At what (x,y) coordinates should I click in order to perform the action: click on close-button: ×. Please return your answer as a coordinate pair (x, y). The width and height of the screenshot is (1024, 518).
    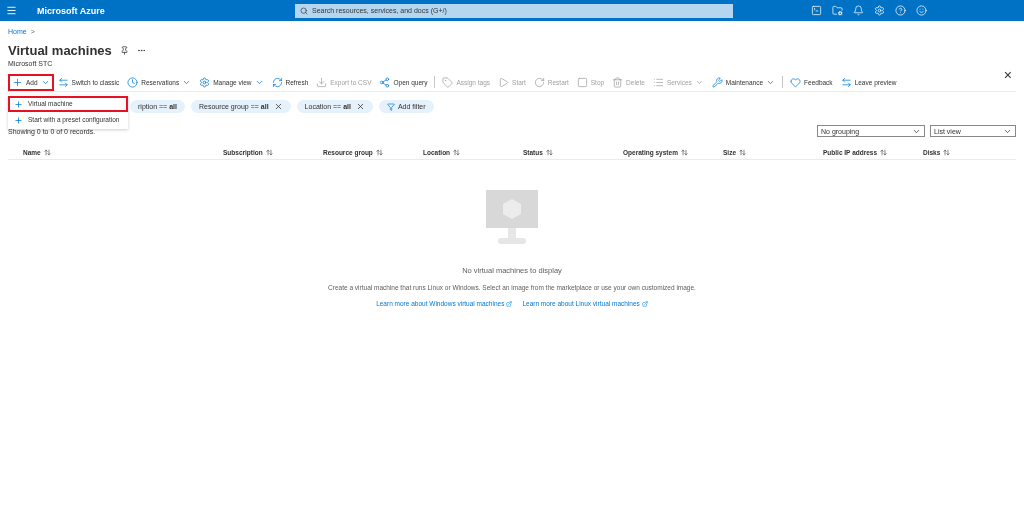
    Looking at the image, I should click on (1007, 75).